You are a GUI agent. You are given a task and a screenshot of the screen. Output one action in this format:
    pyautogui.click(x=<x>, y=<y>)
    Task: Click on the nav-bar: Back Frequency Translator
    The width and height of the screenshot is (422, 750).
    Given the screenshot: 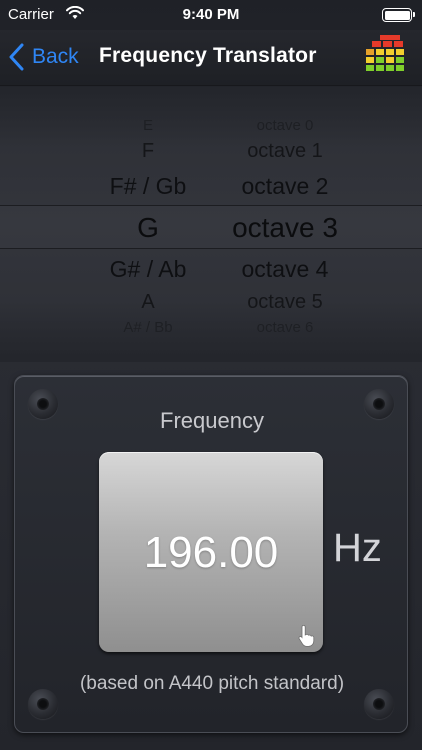 What is the action you would take?
    pyautogui.click(x=211, y=58)
    